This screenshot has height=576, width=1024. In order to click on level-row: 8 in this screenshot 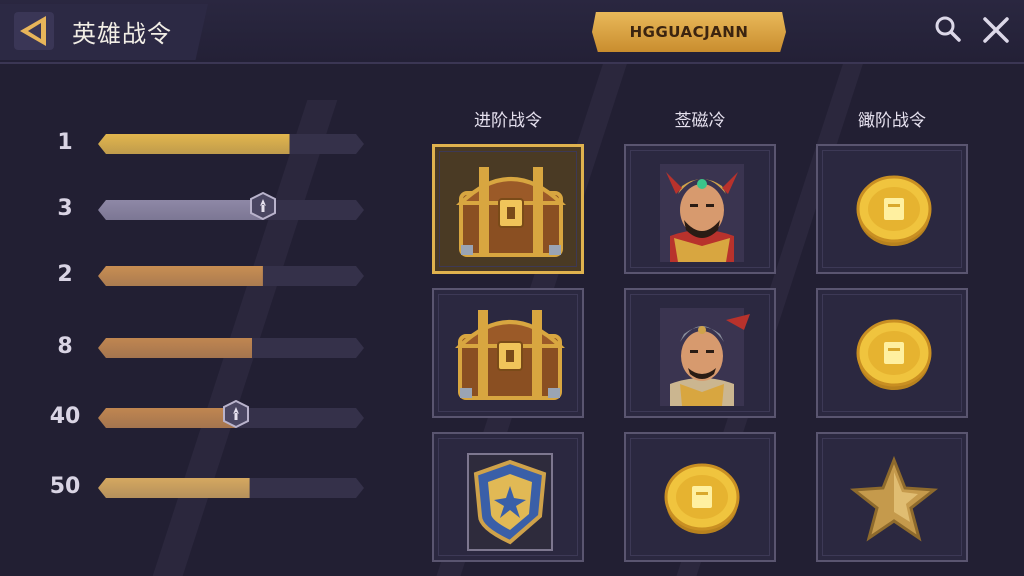, I will do `click(190, 349)`.